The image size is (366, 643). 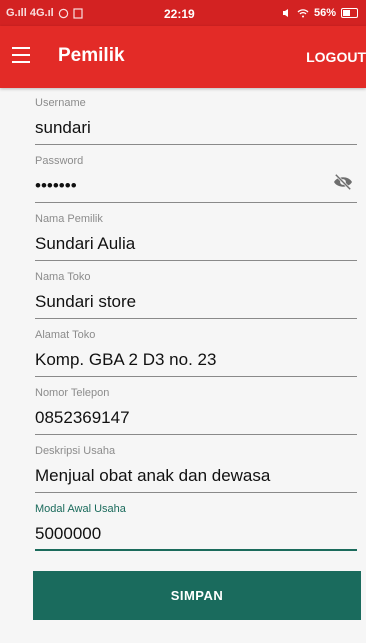 What do you see at coordinates (303, 13) in the screenshot?
I see `wifi-icon` at bounding box center [303, 13].